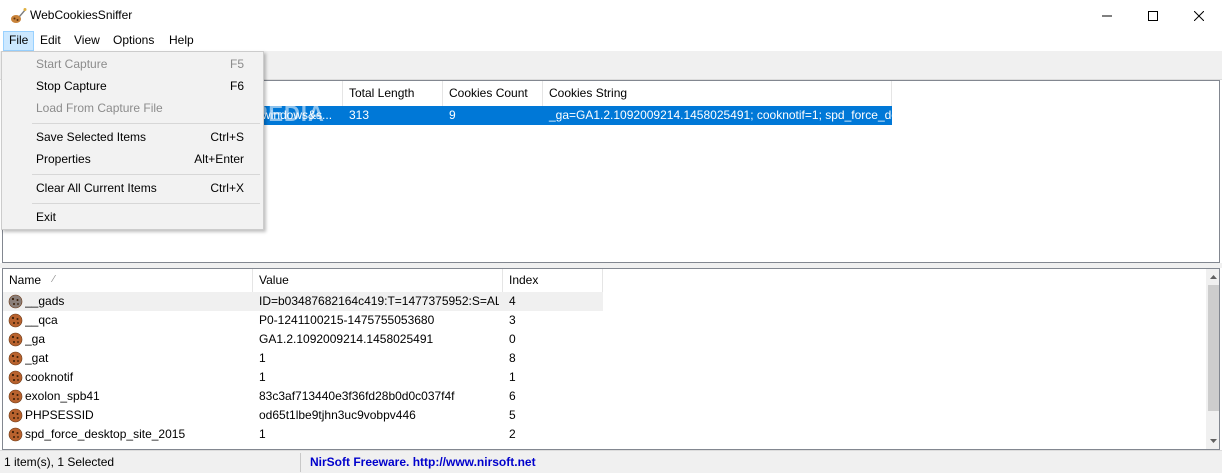  Describe the element at coordinates (132, 217) in the screenshot. I see `menu-item-exit: Exit` at that location.